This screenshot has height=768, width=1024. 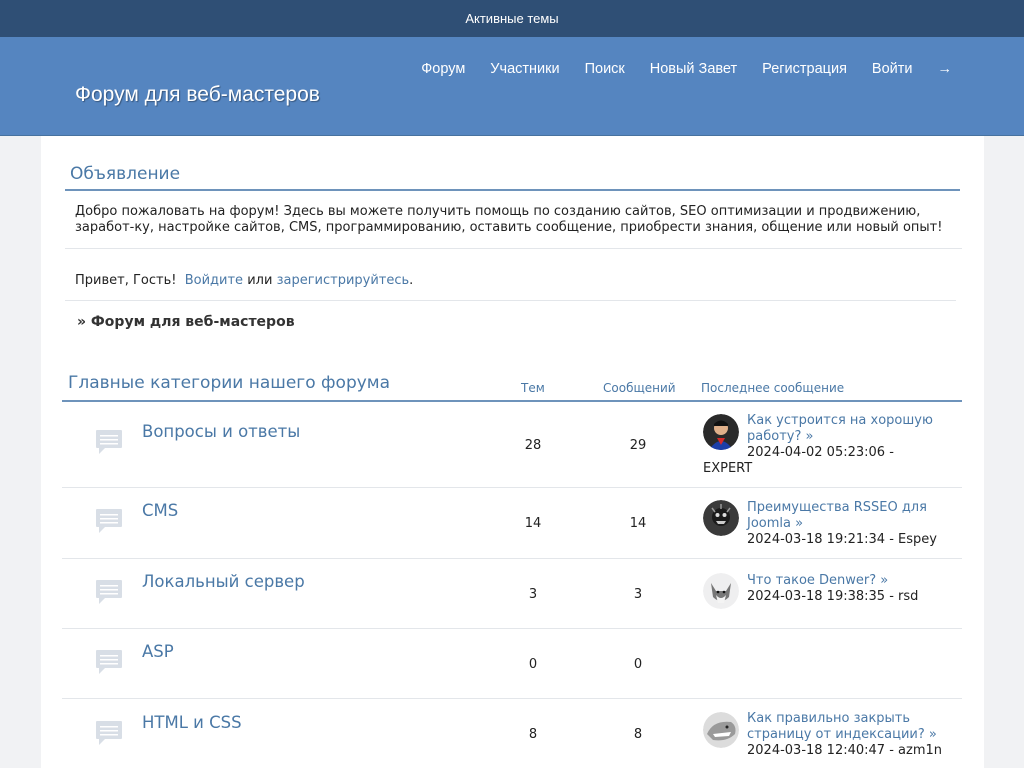 I want to click on nav-forum: Форум, so click(x=443, y=69).